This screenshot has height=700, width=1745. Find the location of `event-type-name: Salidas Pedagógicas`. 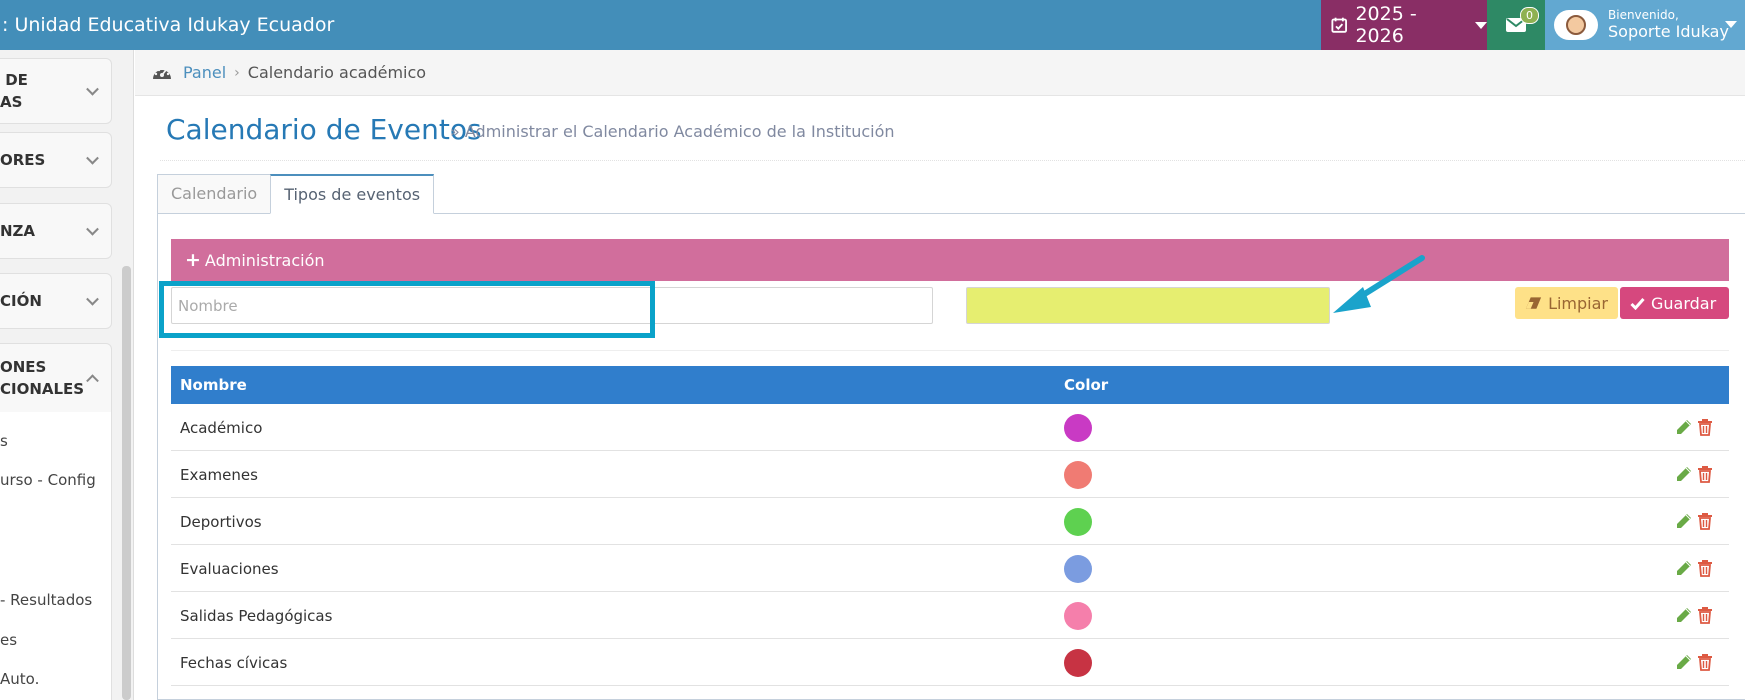

event-type-name: Salidas Pedagógicas is located at coordinates (256, 616).